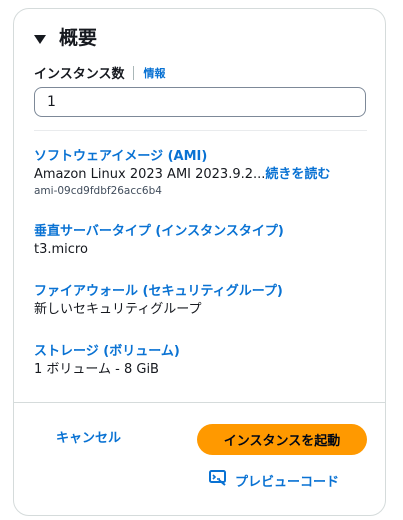  Describe the element at coordinates (61, 249) in the screenshot. I see `instance-type-value: t3.micro` at that location.